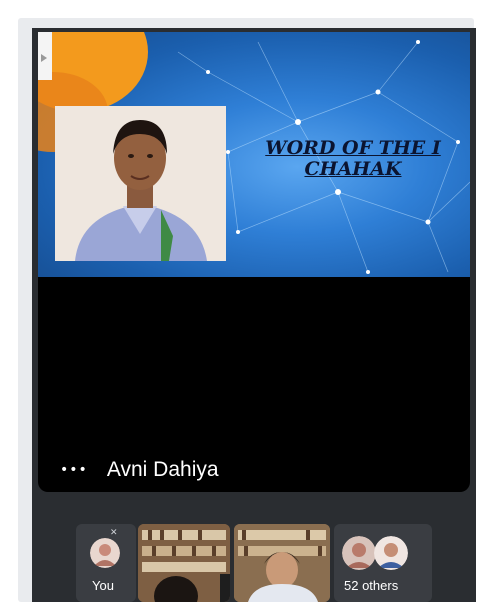 The width and height of the screenshot is (484, 605). I want to click on slide-title: WORD OF THE I CHAHAK, so click(349, 159).